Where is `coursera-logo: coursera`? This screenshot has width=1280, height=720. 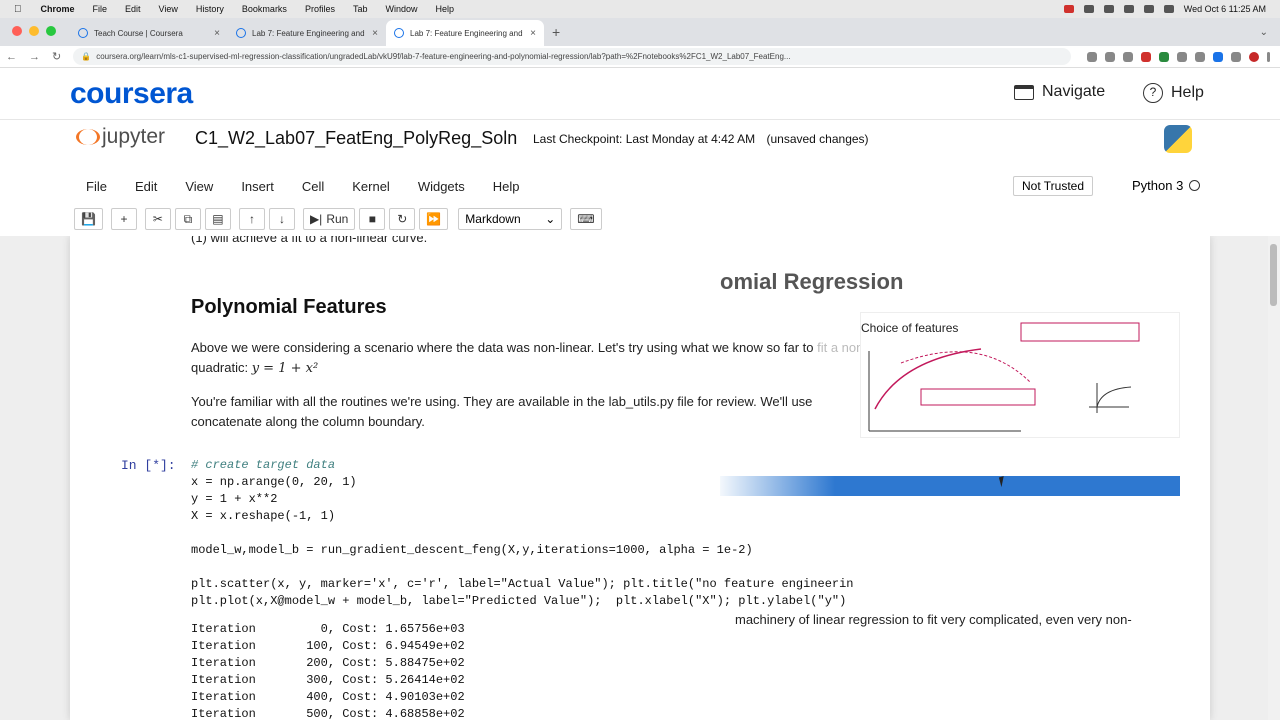
coursera-logo: coursera is located at coordinates (131, 94).